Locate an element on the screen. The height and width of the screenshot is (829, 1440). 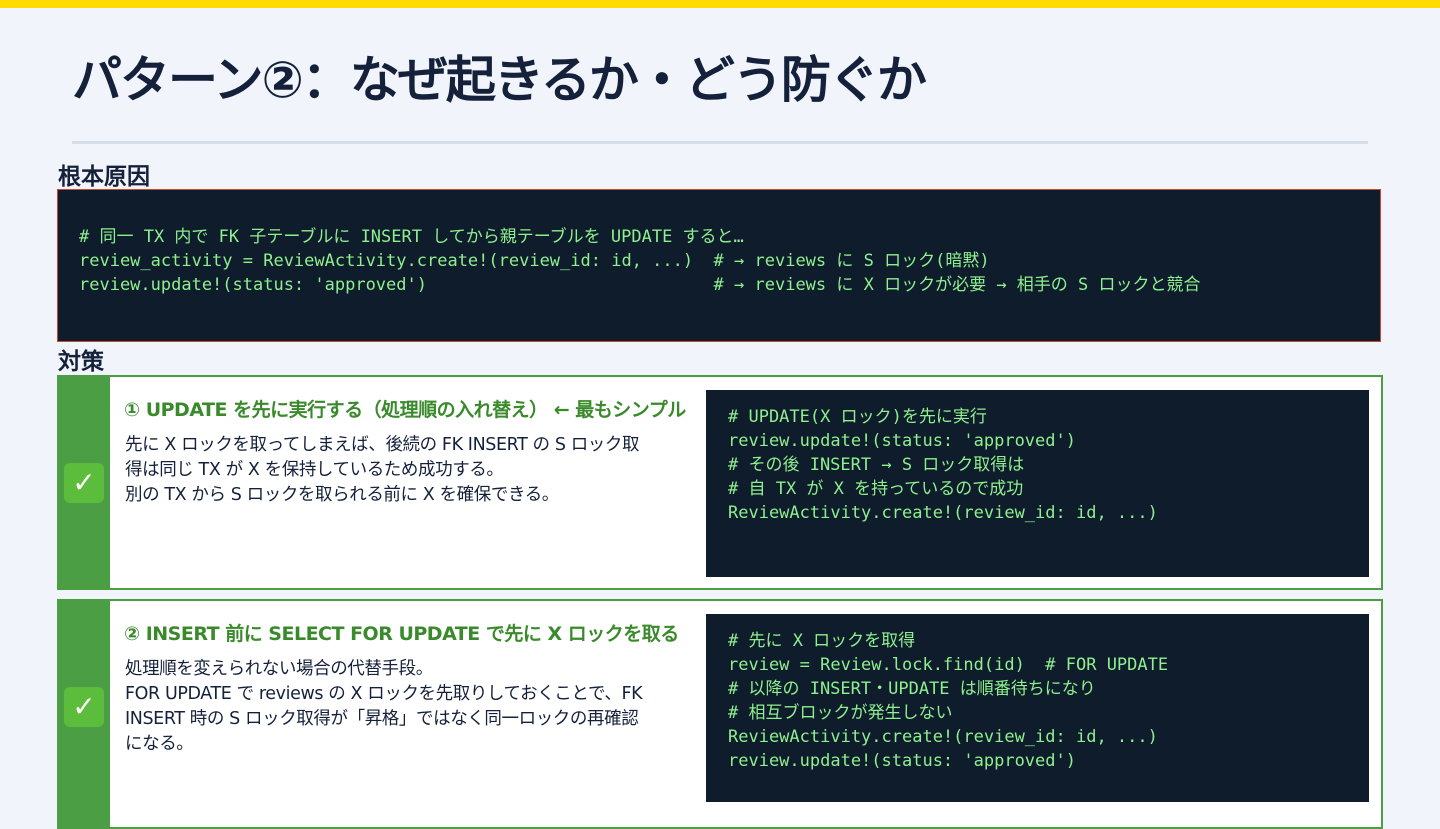
description-line: 処理順を変えられない場合の代替手段。 is located at coordinates (279, 669).